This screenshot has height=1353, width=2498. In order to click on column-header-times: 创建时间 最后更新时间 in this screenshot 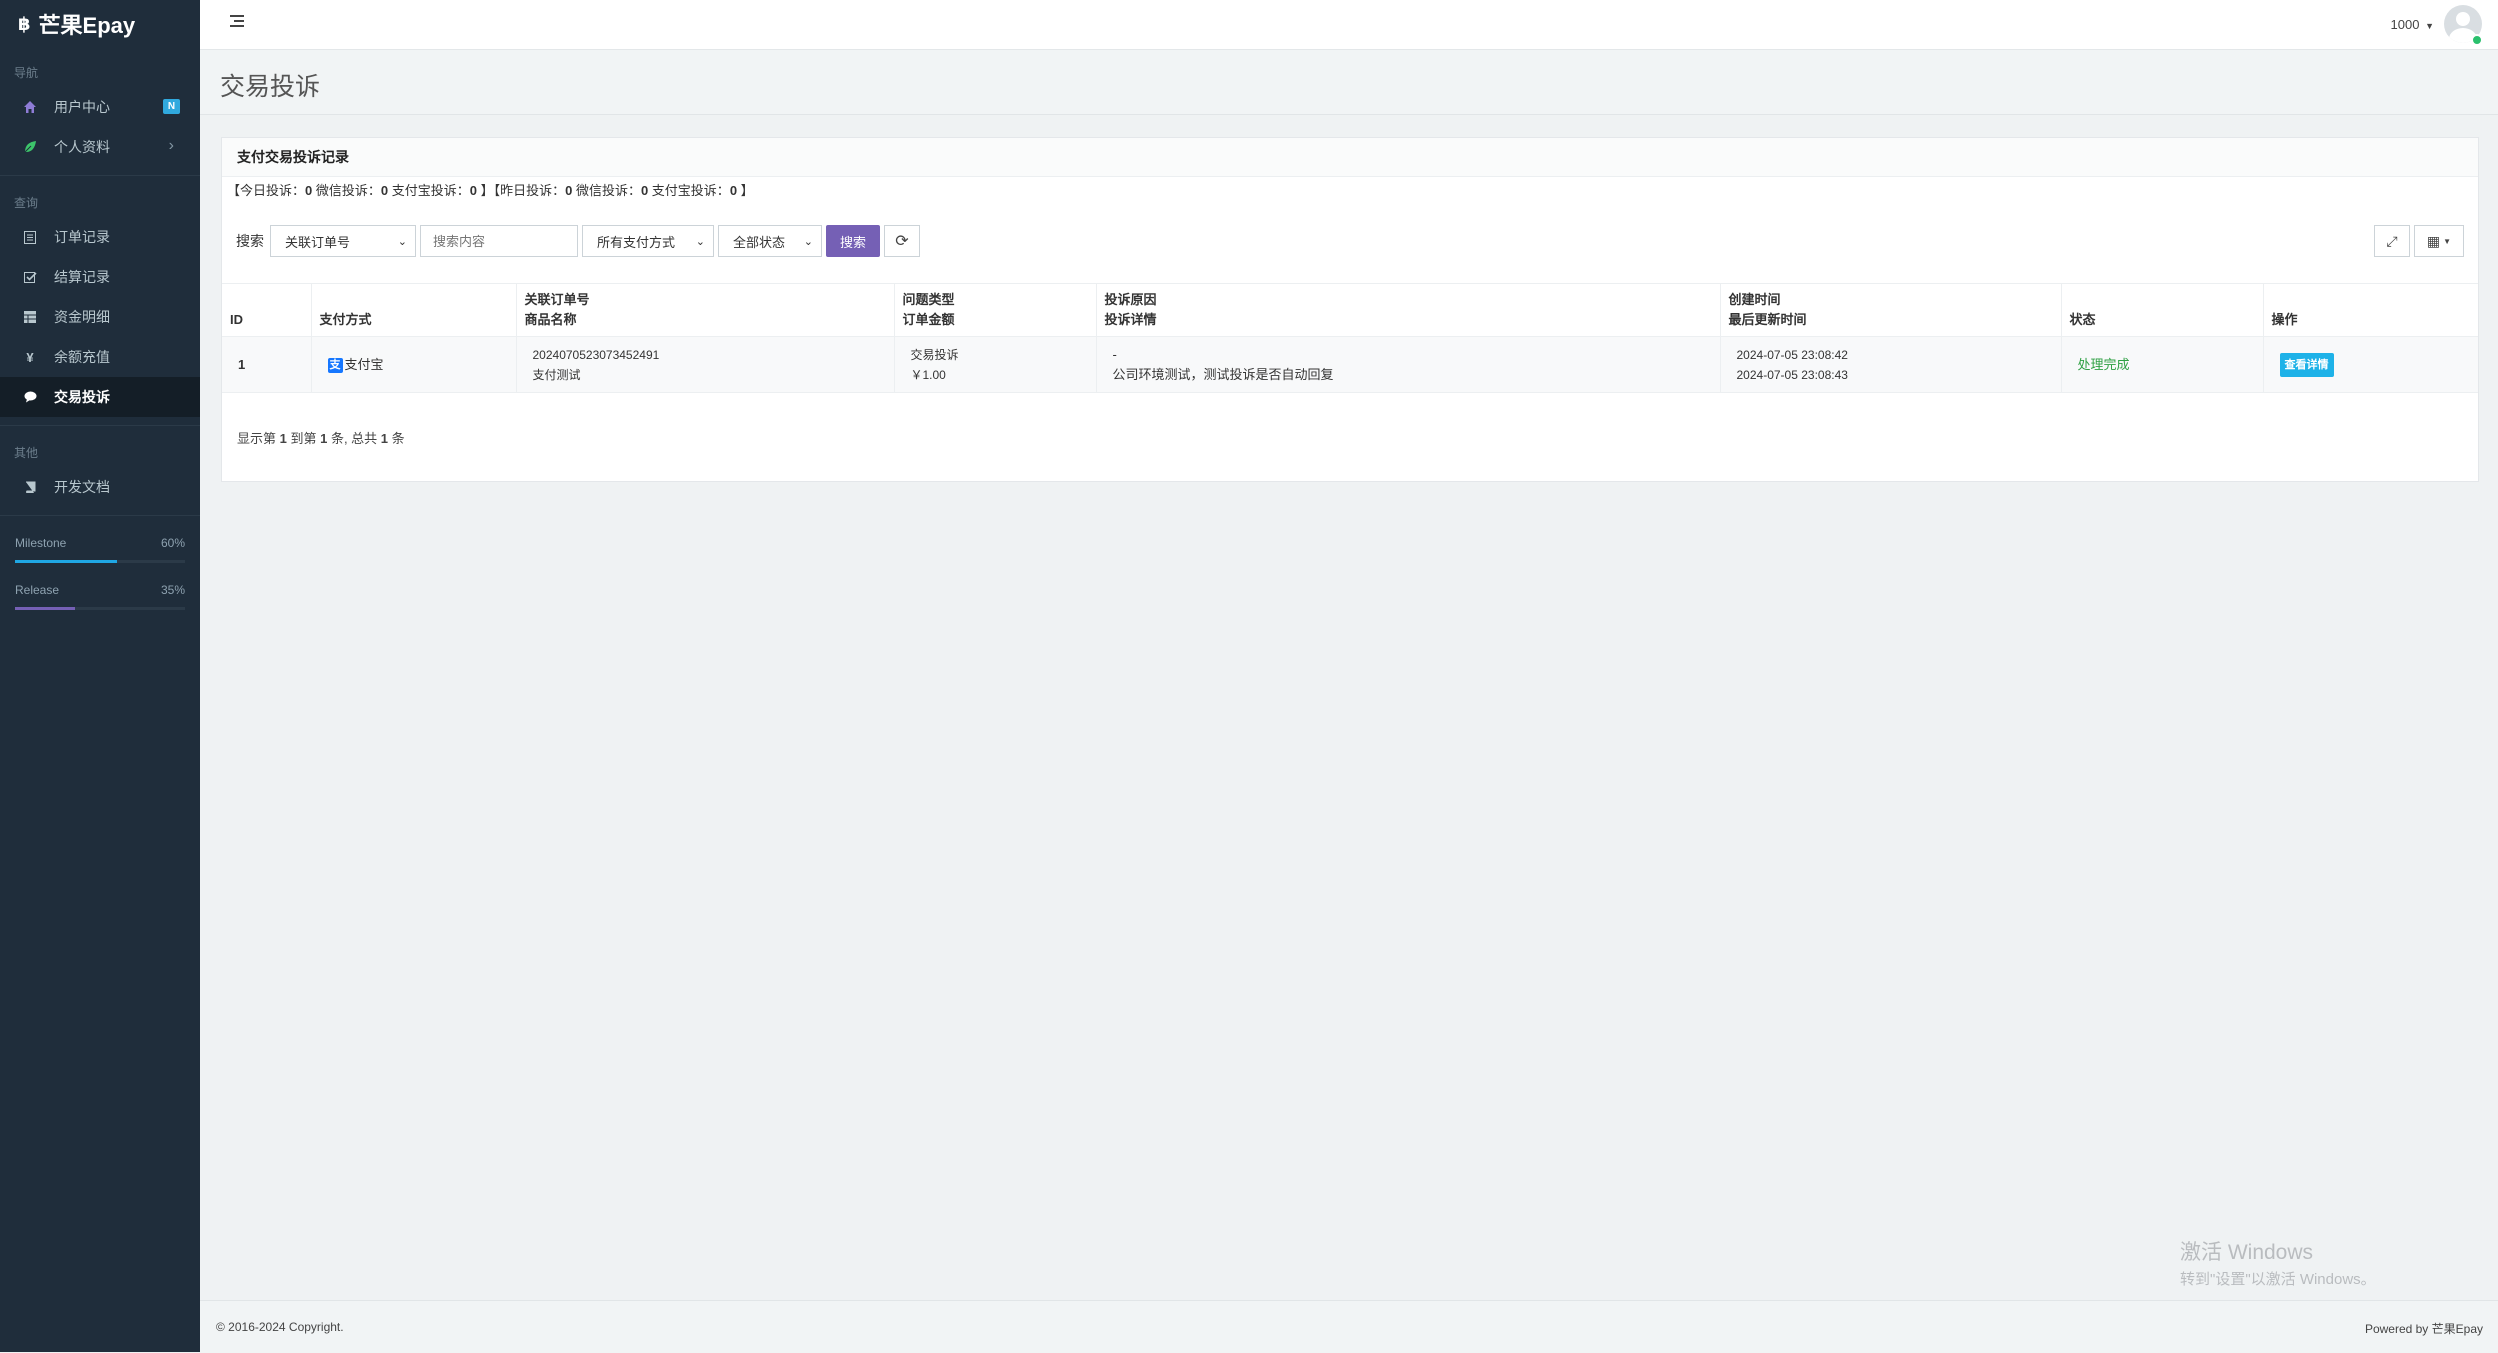, I will do `click(1890, 310)`.